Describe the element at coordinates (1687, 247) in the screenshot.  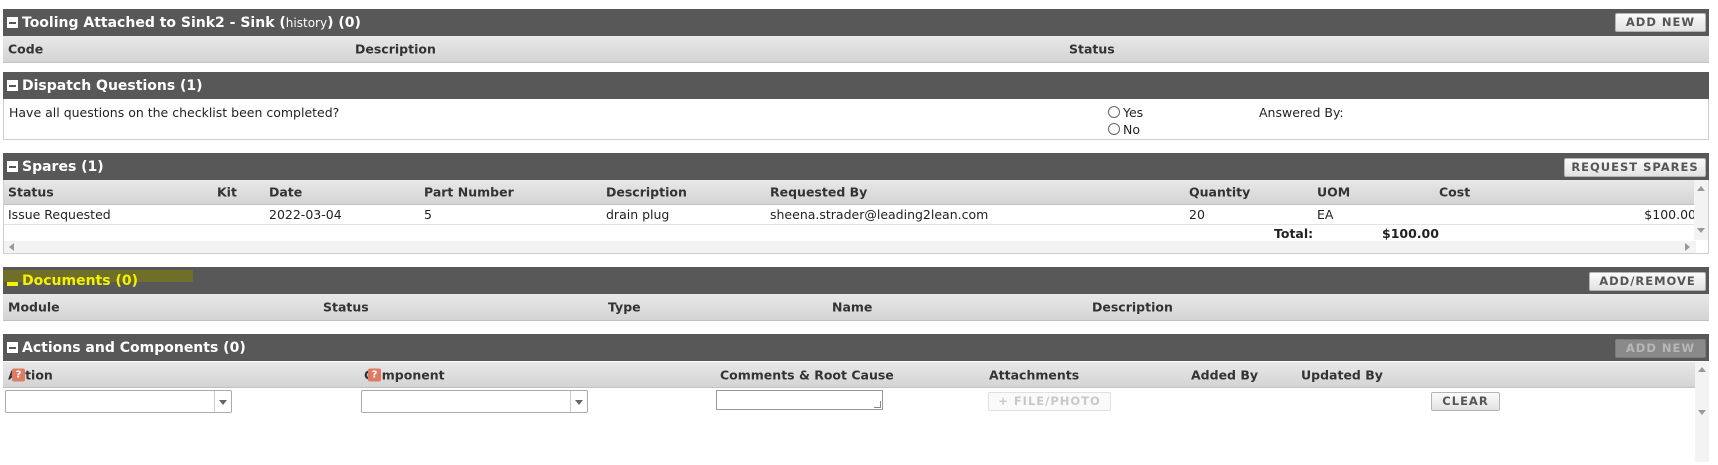
I see `scroll-right-icon` at that location.